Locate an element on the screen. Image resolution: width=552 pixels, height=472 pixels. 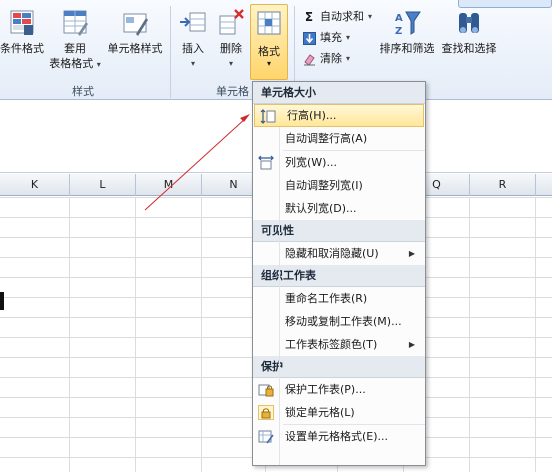
insert-dropdown: ▾ is located at coordinates (193, 63).